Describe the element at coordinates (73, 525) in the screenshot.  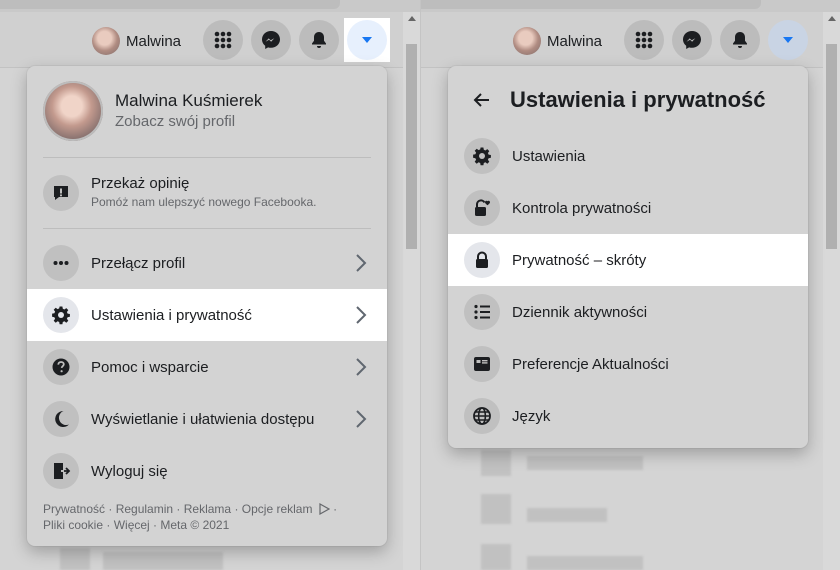
I see `footer-link-cookies: Pliki cookie` at that location.